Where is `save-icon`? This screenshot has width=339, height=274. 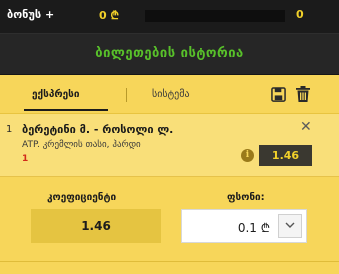 save-icon is located at coordinates (278, 94).